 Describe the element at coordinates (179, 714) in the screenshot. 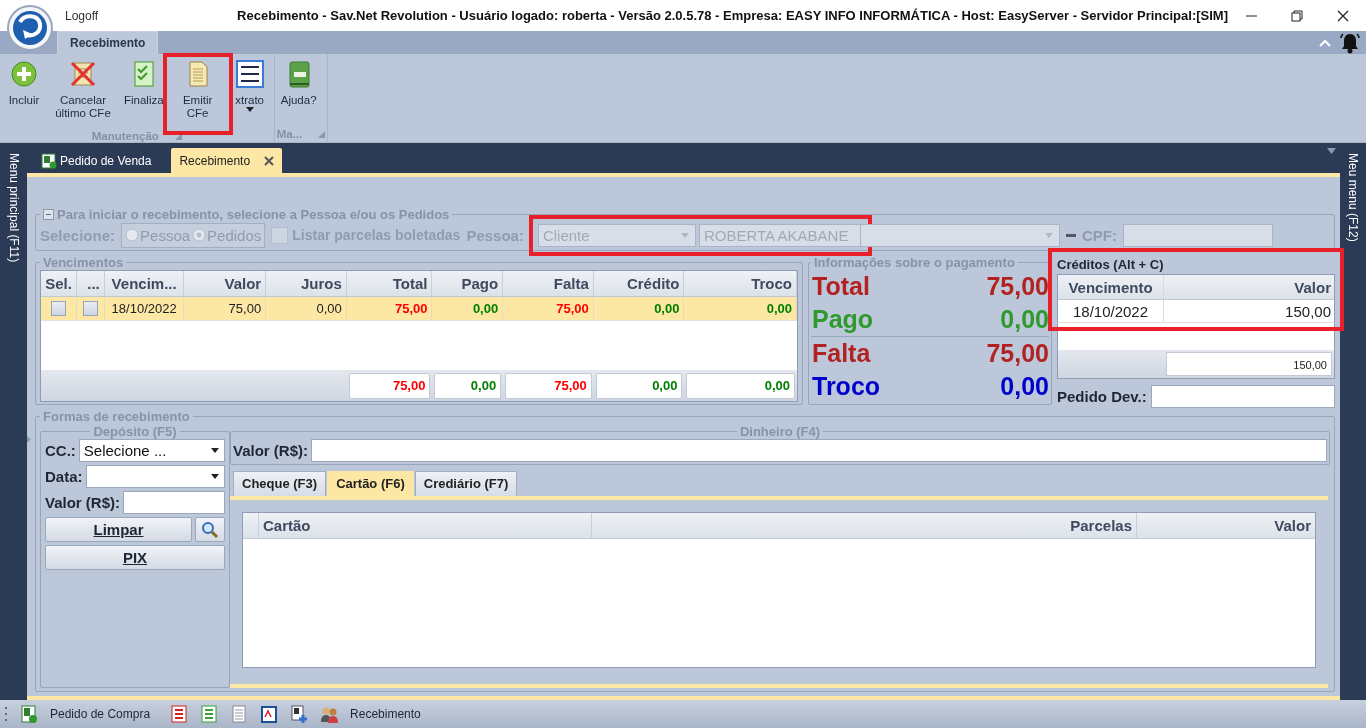

I see `list-icon` at that location.